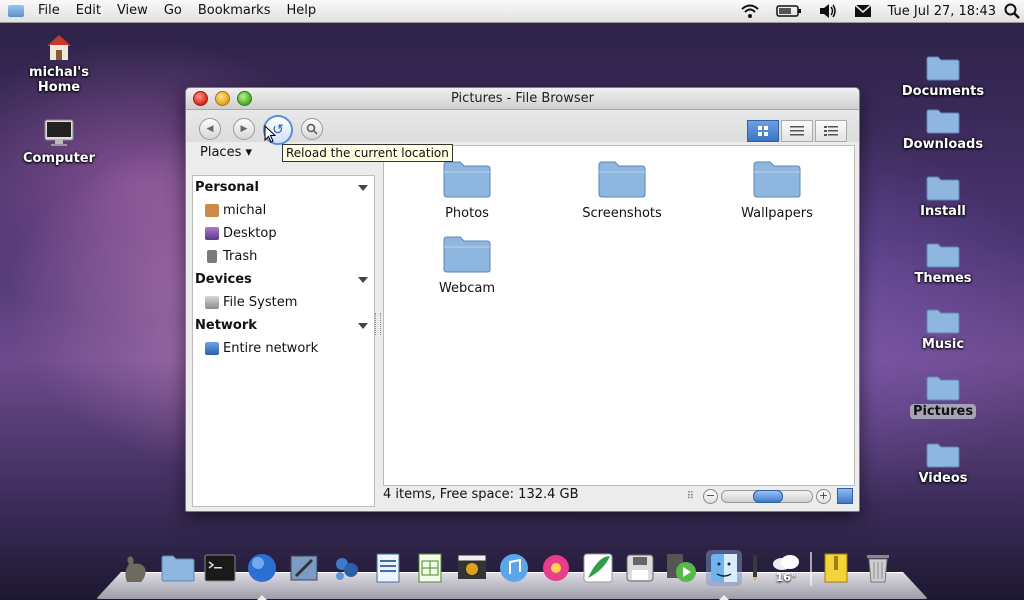  Describe the element at coordinates (755, 568) in the screenshot. I see `pencil-icon` at that location.